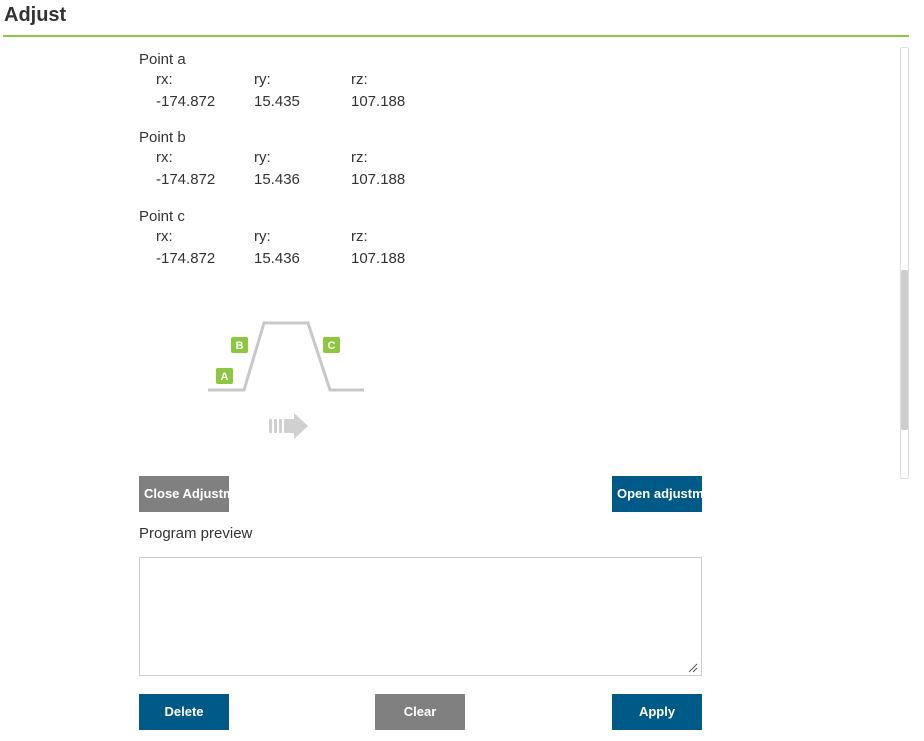 The image size is (924, 741). What do you see at coordinates (186, 258) in the screenshot?
I see `point-c-rx-value: -174.872` at bounding box center [186, 258].